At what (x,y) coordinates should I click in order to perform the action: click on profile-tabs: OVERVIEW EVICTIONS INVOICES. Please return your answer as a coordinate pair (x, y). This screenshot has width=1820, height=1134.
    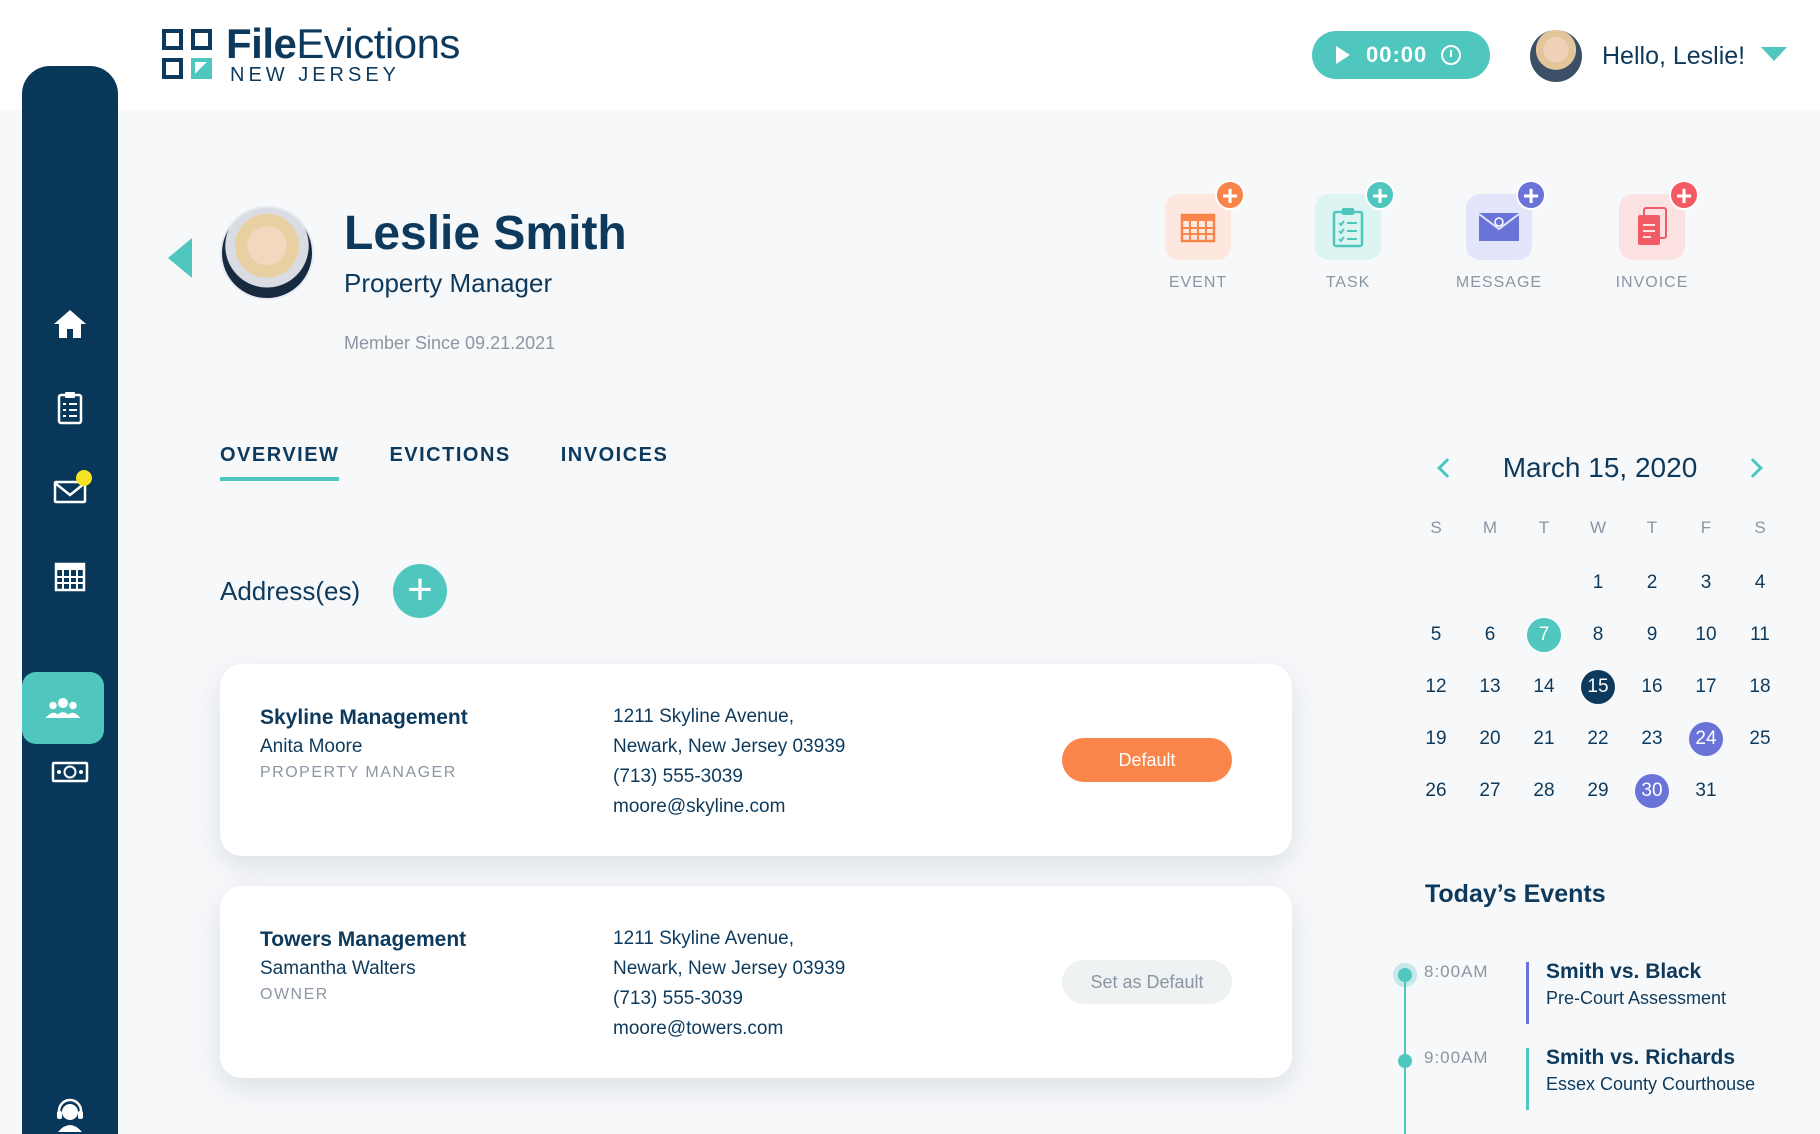
    Looking at the image, I should click on (469, 462).